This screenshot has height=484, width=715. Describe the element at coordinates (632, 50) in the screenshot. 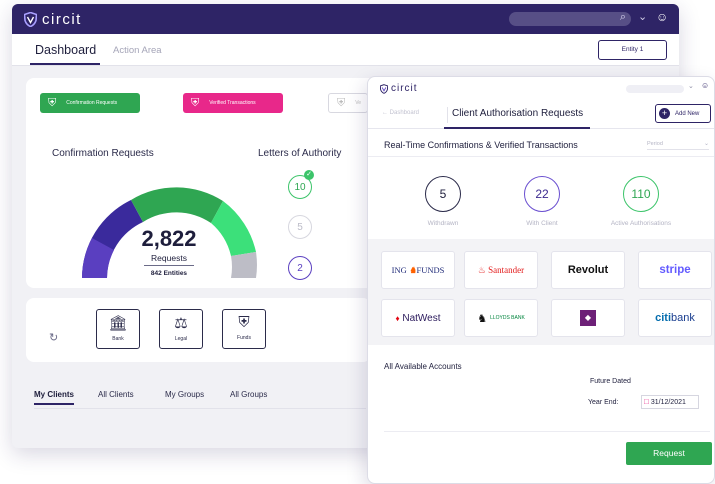

I see `entity-selector-button: Entity 1` at that location.